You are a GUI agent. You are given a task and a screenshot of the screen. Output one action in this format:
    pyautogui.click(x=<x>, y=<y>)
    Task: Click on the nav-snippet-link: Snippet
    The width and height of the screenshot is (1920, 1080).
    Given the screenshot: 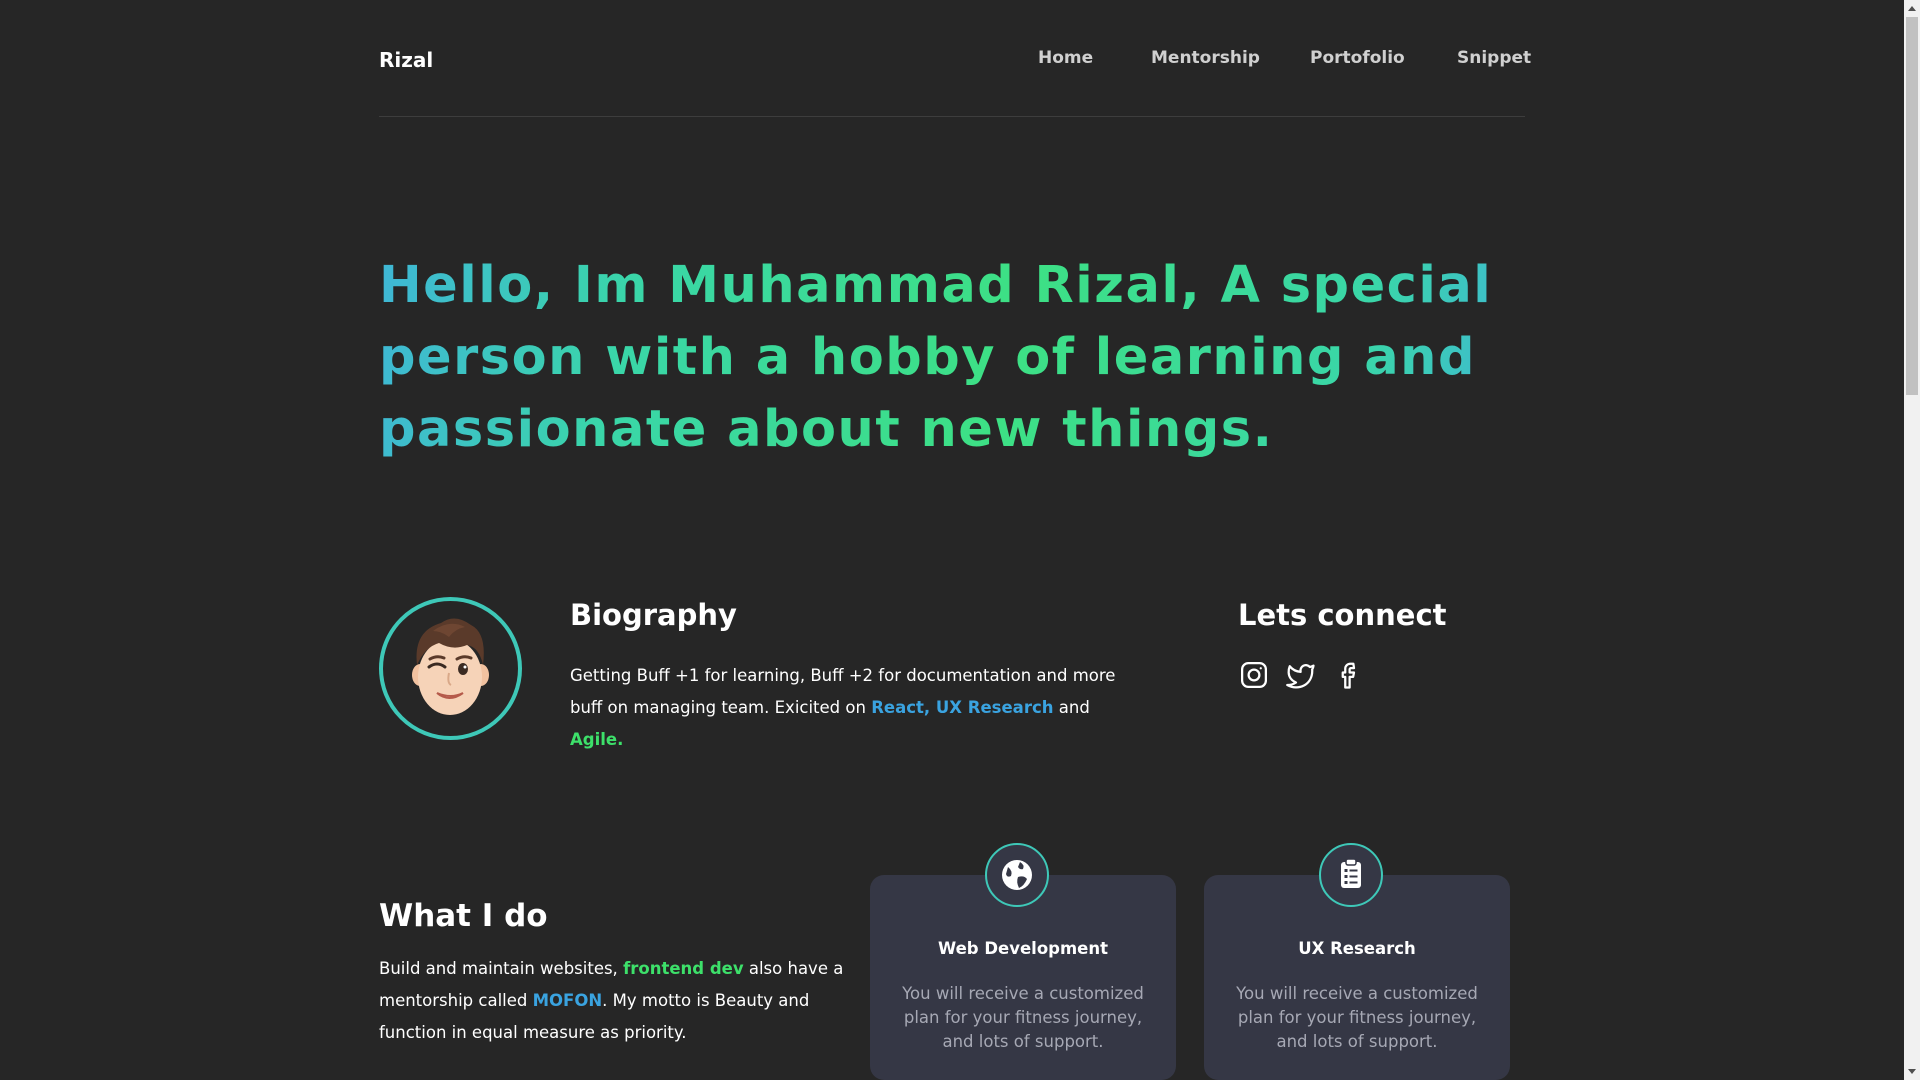 What is the action you would take?
    pyautogui.click(x=1494, y=58)
    